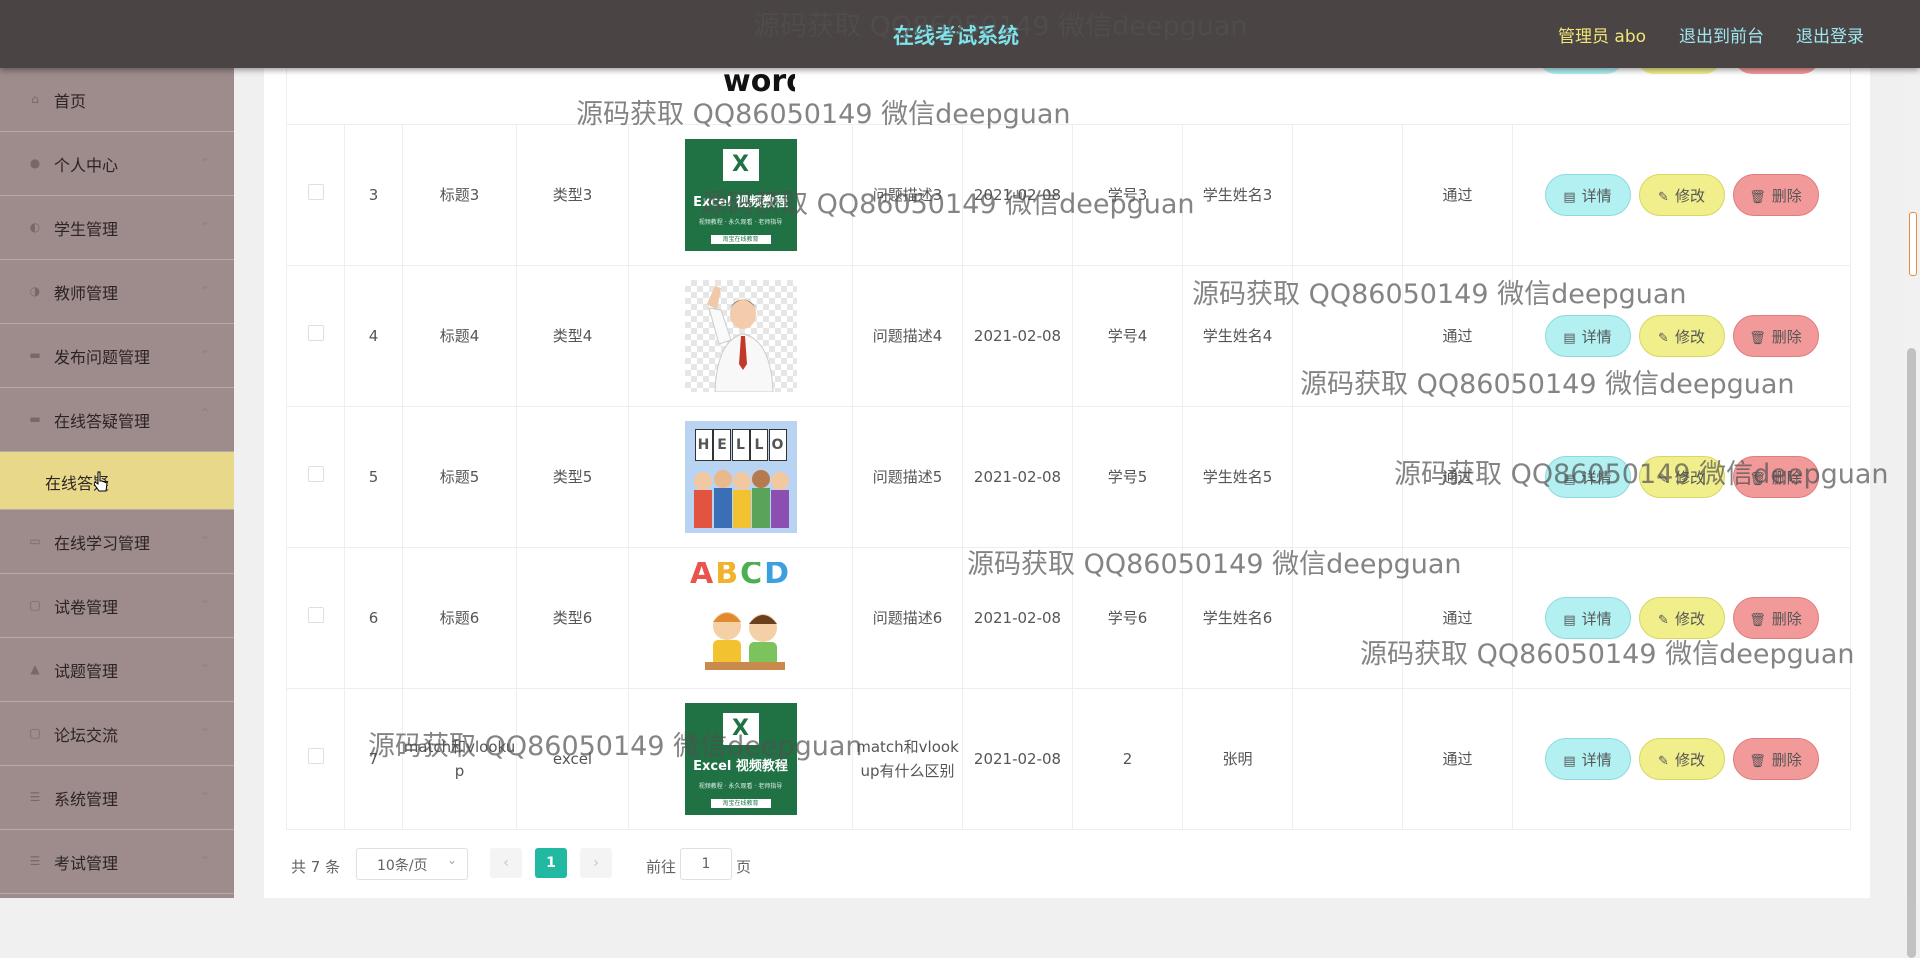  I want to click on excel-thumbnail: X Excel 视频教程 视频教程 · 永久观看 · 老师指导 淘宝在线教育, so click(740, 195).